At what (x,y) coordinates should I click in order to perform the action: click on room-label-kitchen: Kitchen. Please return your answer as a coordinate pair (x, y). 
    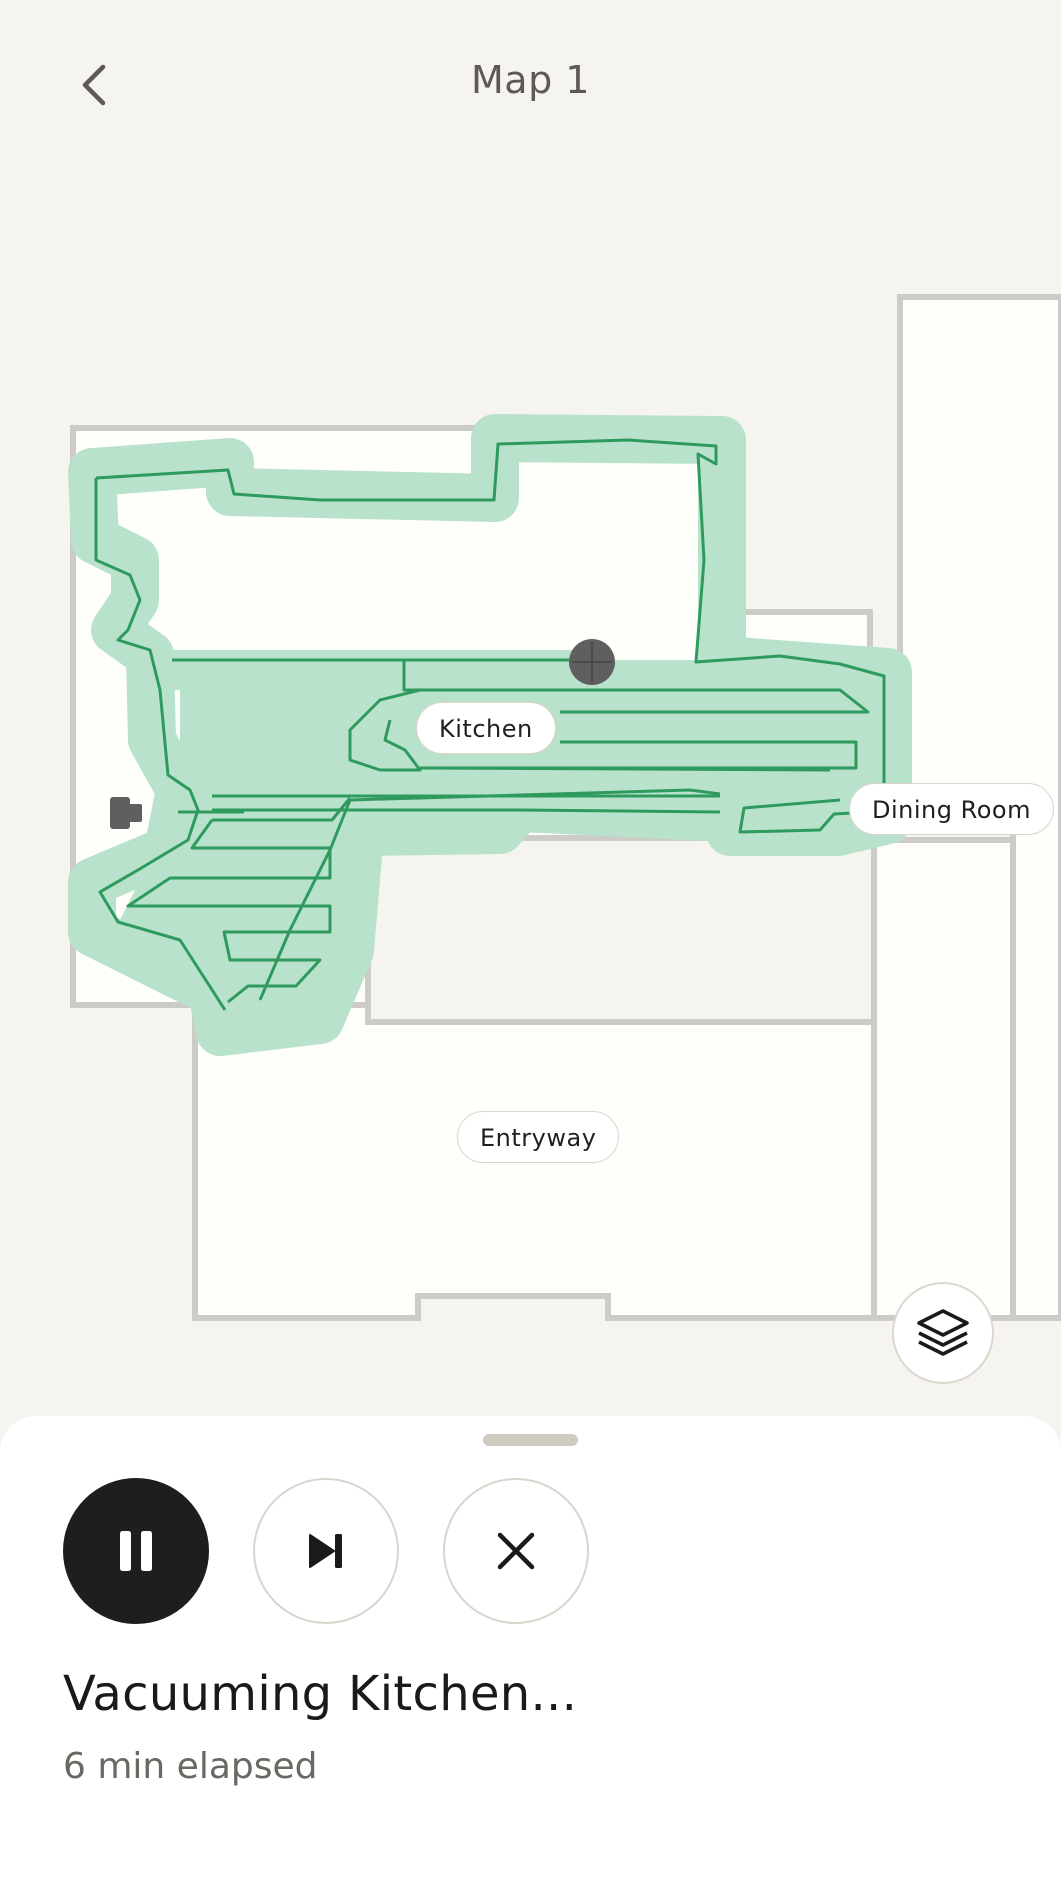
    Looking at the image, I should click on (486, 728).